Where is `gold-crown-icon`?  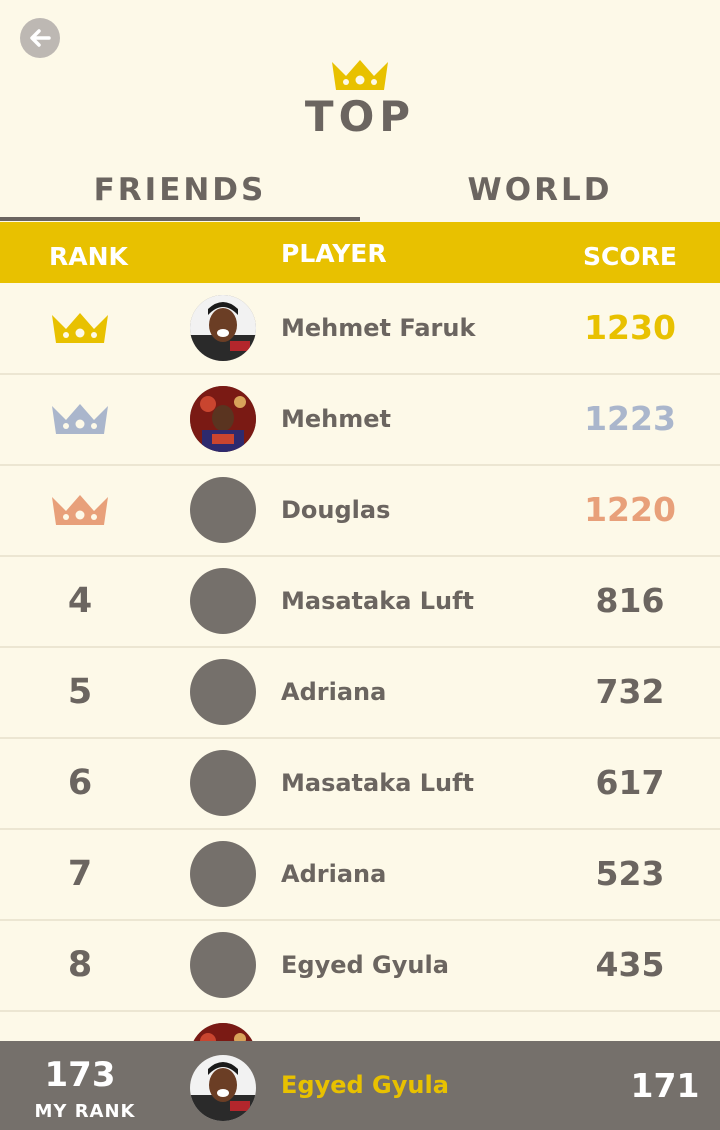
gold-crown-icon is located at coordinates (80, 328).